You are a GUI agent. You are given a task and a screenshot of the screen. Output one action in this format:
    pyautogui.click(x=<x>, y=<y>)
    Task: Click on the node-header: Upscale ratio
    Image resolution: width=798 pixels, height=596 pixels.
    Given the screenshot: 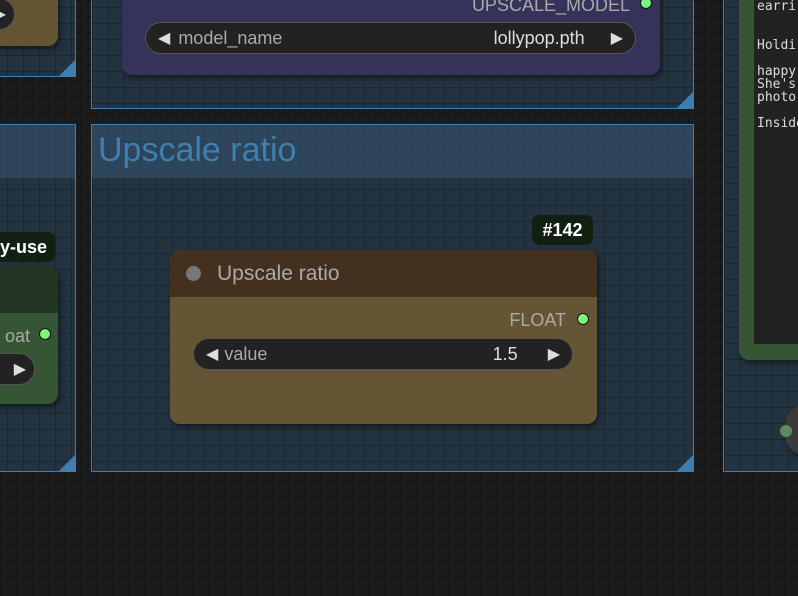 What is the action you would take?
    pyautogui.click(x=383, y=273)
    